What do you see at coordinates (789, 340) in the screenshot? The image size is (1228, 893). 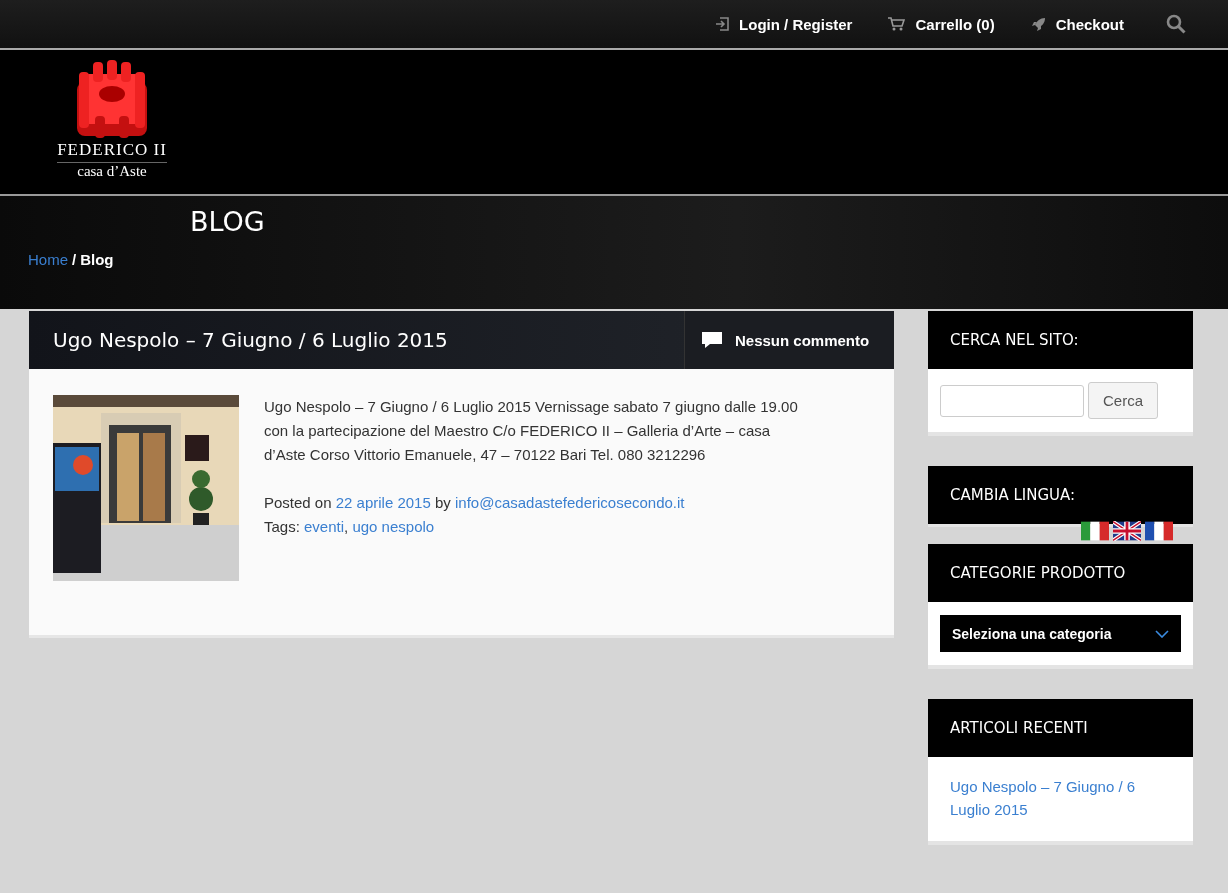 I see `comments-link: Nessun commento` at bounding box center [789, 340].